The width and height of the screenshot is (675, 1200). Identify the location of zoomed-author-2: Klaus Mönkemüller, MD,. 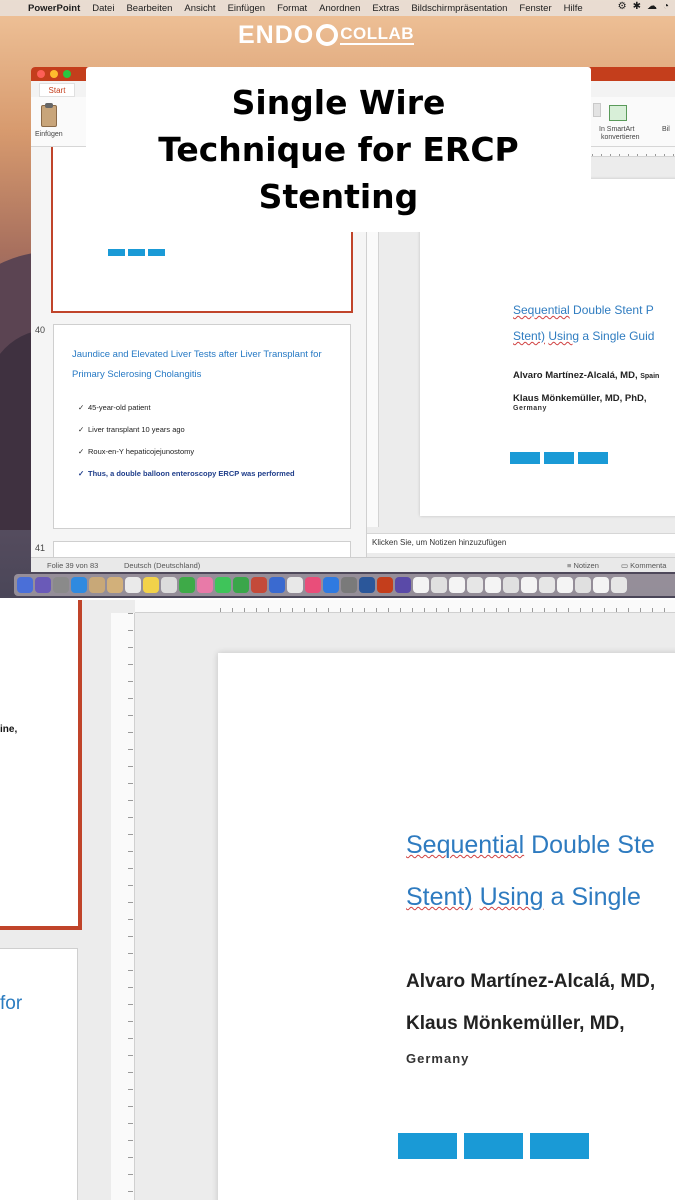
(515, 1023).